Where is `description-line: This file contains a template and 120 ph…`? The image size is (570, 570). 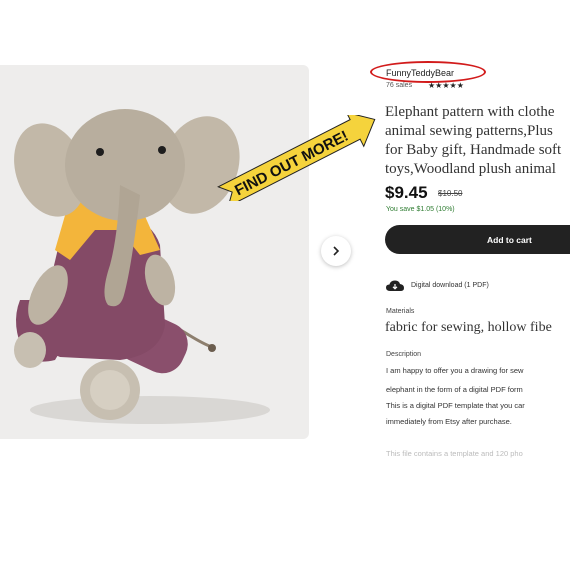 description-line: This file contains a template and 120 ph… is located at coordinates (454, 453).